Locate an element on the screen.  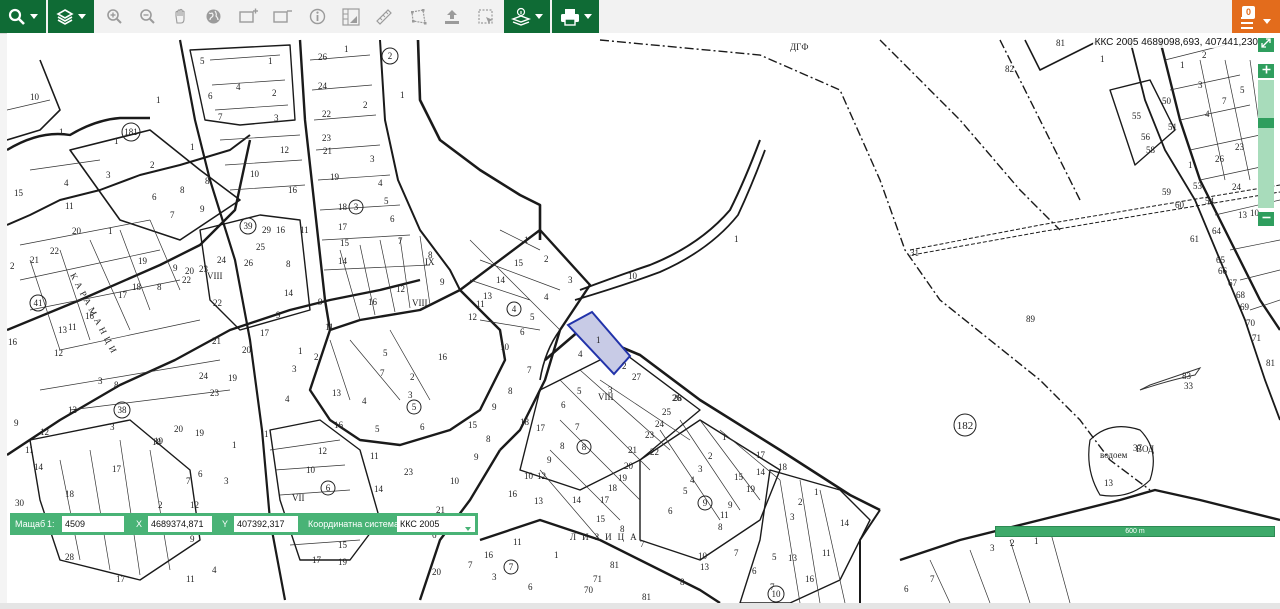
chevron-down-icon is located at coordinates (82, 16).